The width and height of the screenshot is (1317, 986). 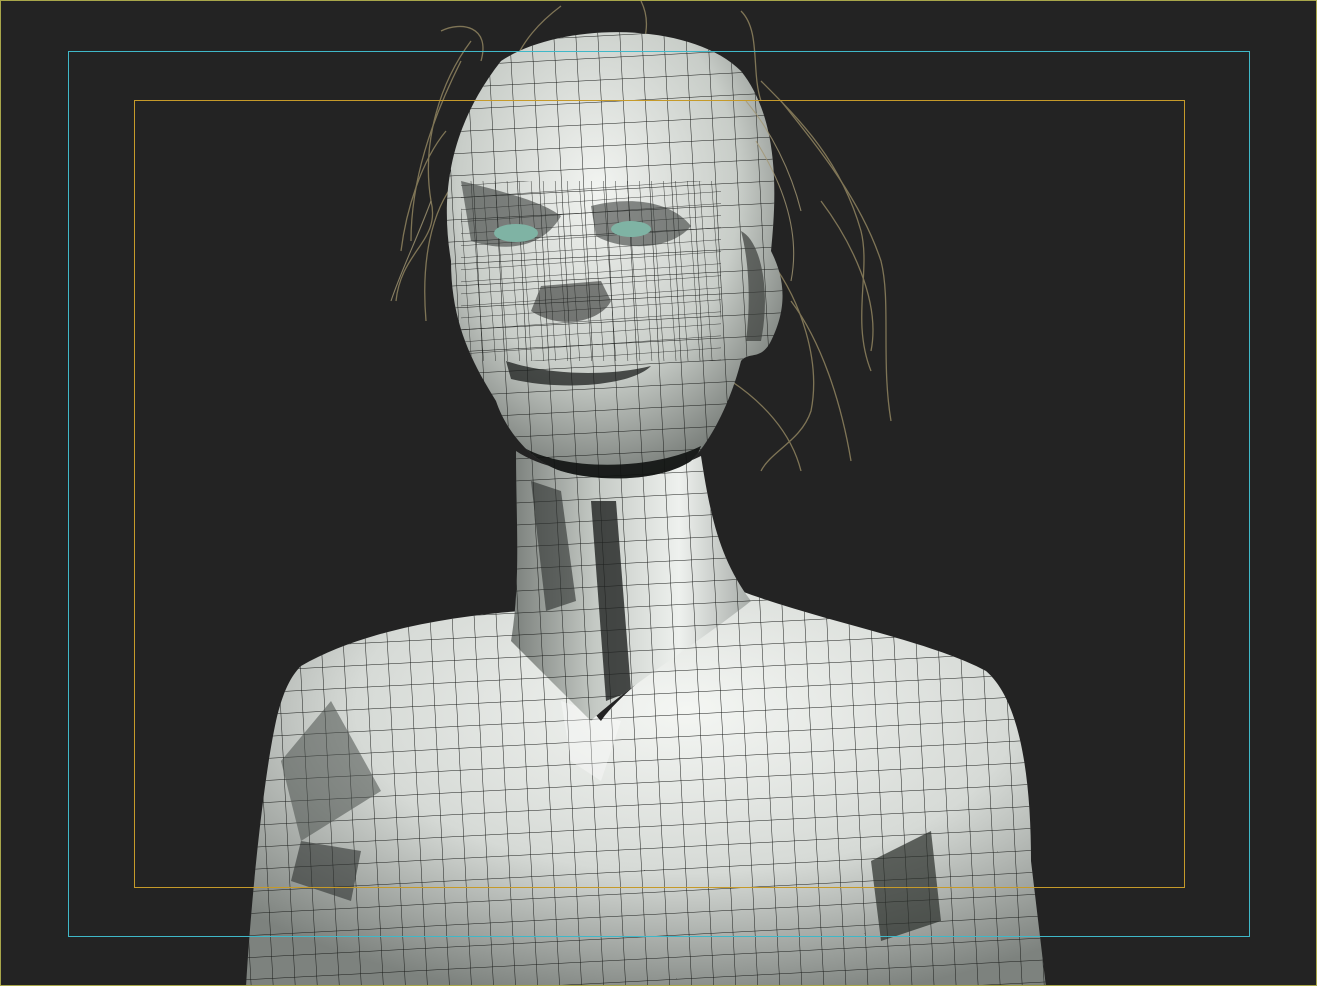 I want to click on left-eye, so click(x=516, y=233).